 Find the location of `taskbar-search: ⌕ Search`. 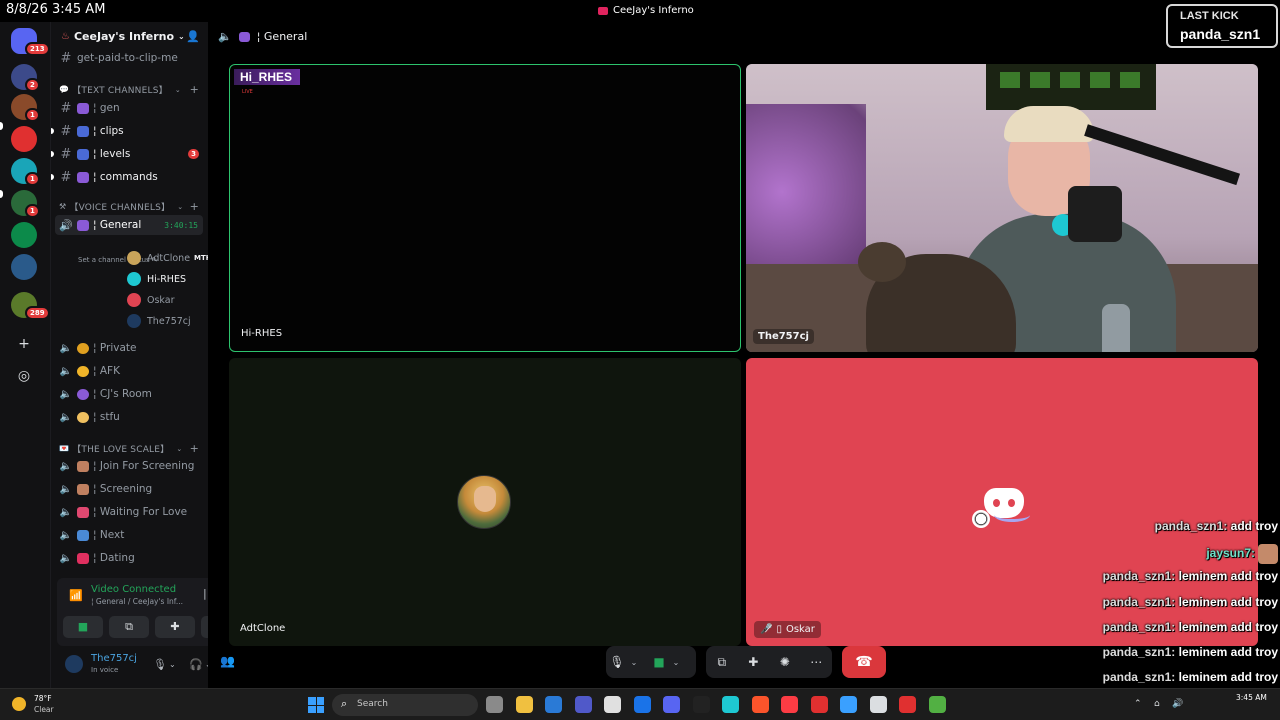

taskbar-search: ⌕ Search is located at coordinates (405, 705).